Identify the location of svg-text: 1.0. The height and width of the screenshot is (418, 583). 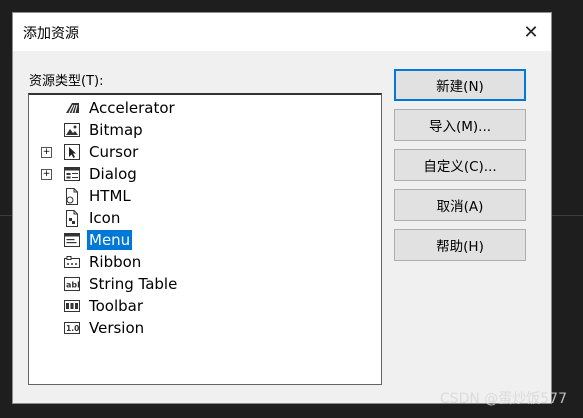
(72, 328).